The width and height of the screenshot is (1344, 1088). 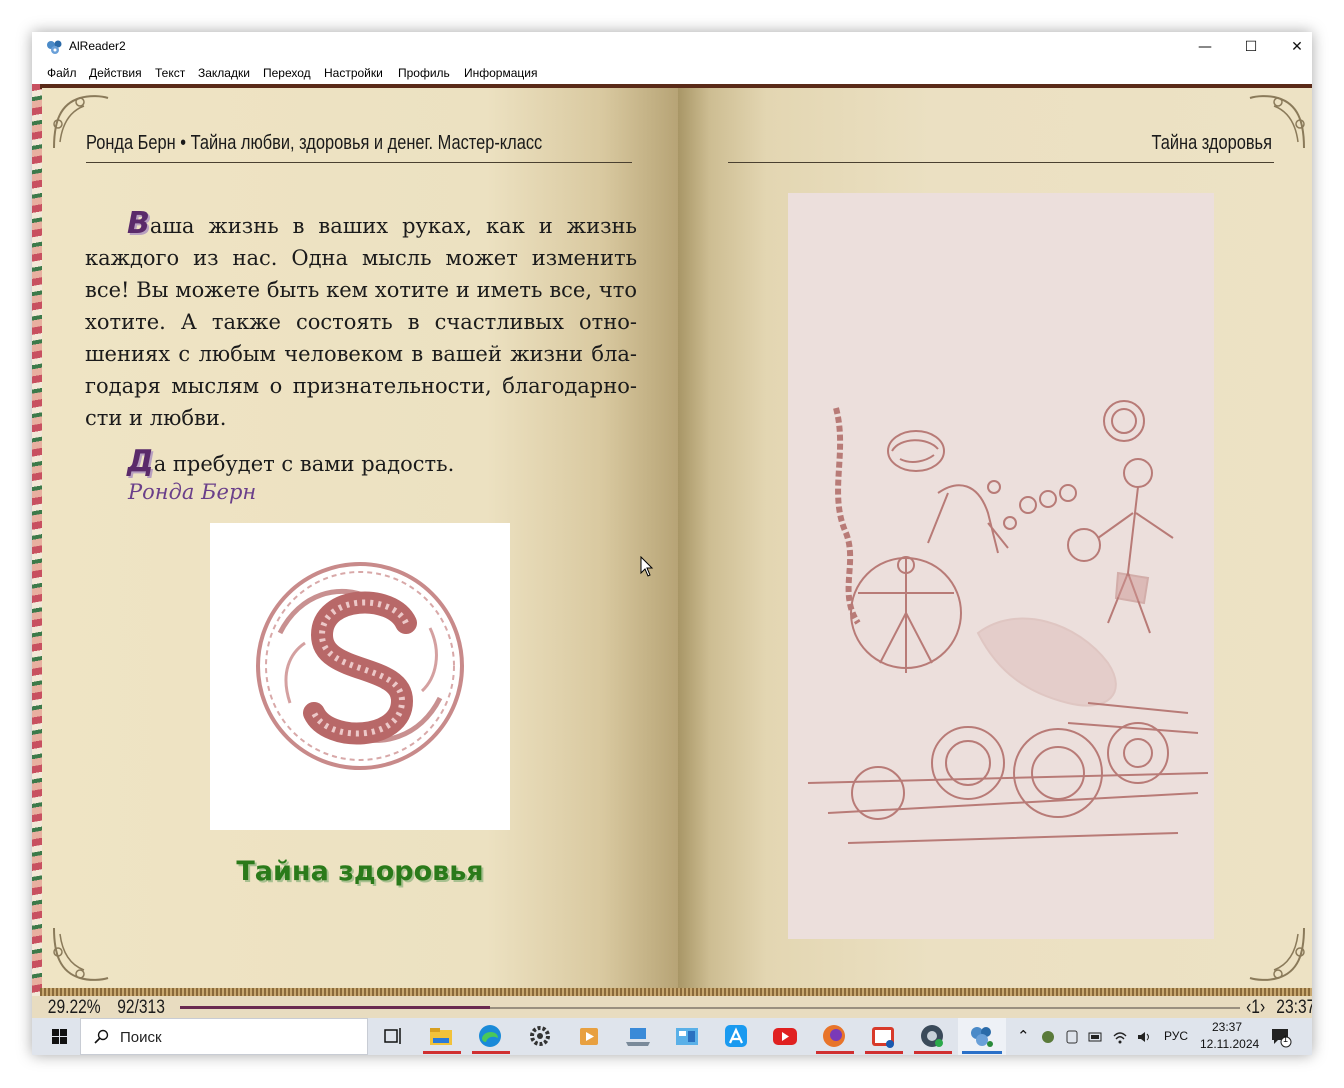 What do you see at coordinates (1176, 1036) in the screenshot?
I see `language-indicator: РУС` at bounding box center [1176, 1036].